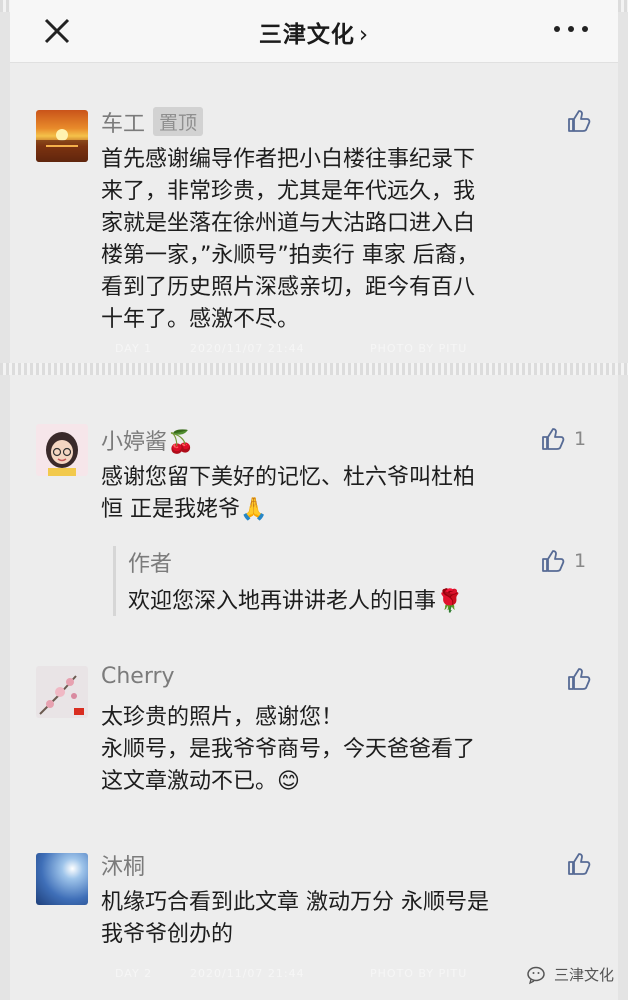 The height and width of the screenshot is (1000, 628). What do you see at coordinates (364, 35) in the screenshot?
I see `chevron-right-icon: ›` at bounding box center [364, 35].